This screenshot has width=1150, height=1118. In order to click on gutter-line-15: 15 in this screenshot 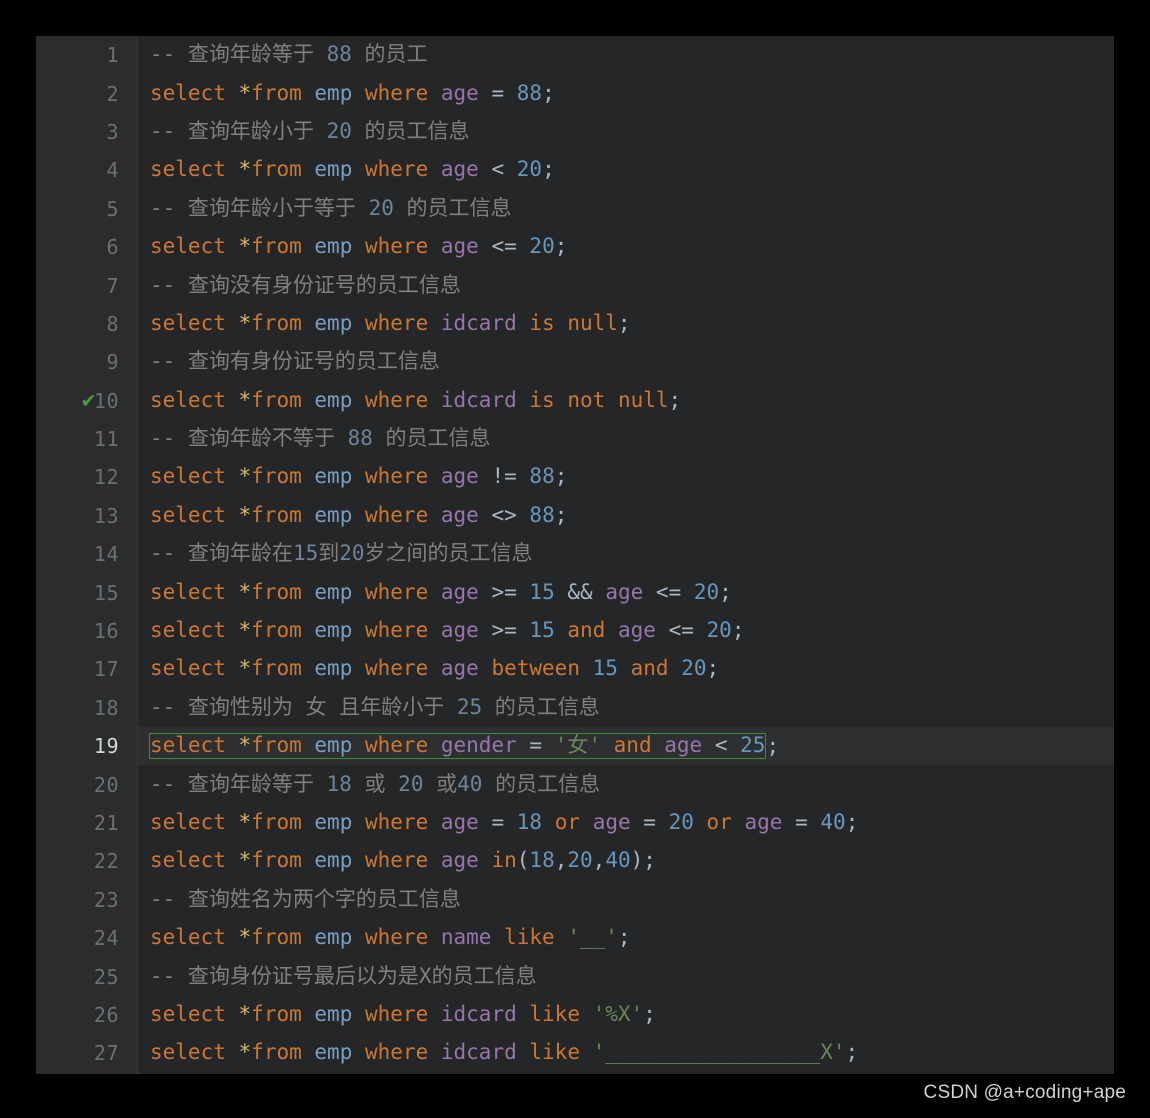, I will do `click(86, 592)`.